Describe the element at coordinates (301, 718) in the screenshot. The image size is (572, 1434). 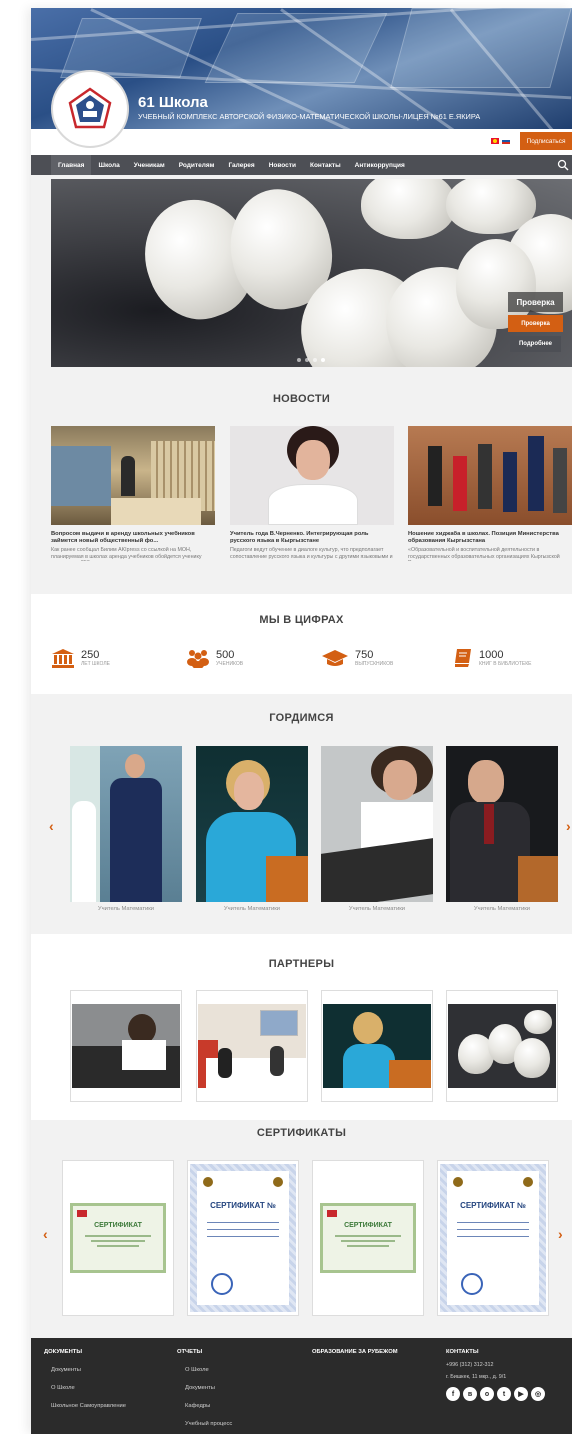
I see `proud-heading: ГОРДИМСЯ` at that location.